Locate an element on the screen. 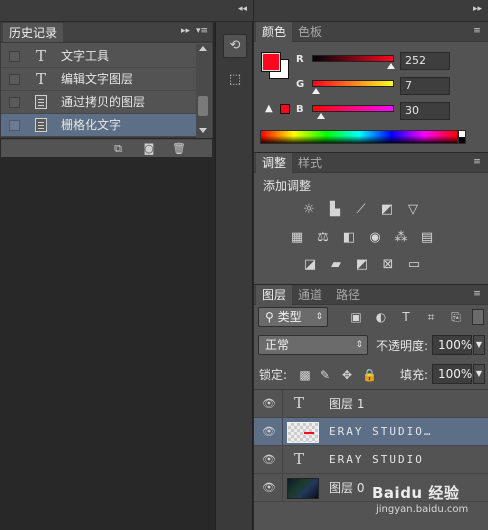 This screenshot has width=488, height=530. threshold-icon: ◩ is located at coordinates (362, 265).